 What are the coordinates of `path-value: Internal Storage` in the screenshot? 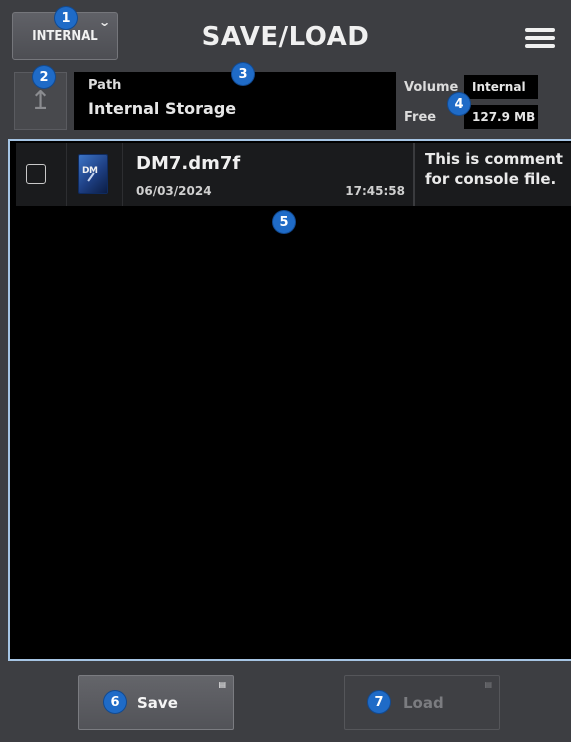 It's located at (162, 108).